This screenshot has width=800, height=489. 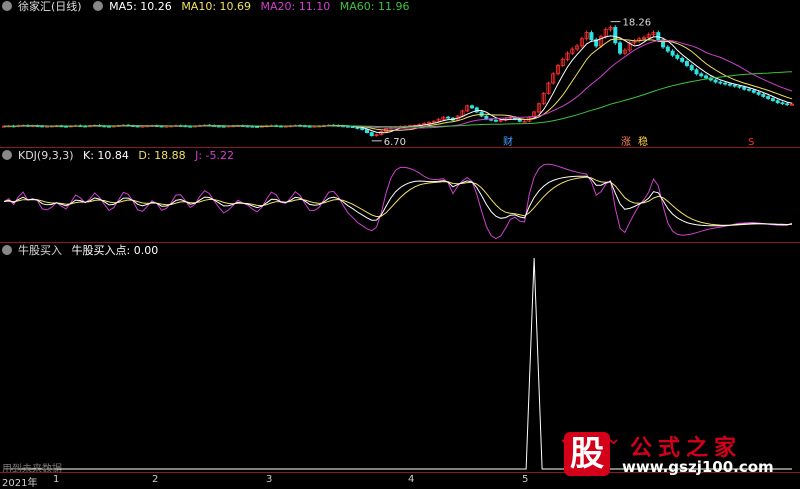 What do you see at coordinates (162, 155) in the screenshot?
I see `kdj-d-label: D: 18.88` at bounding box center [162, 155].